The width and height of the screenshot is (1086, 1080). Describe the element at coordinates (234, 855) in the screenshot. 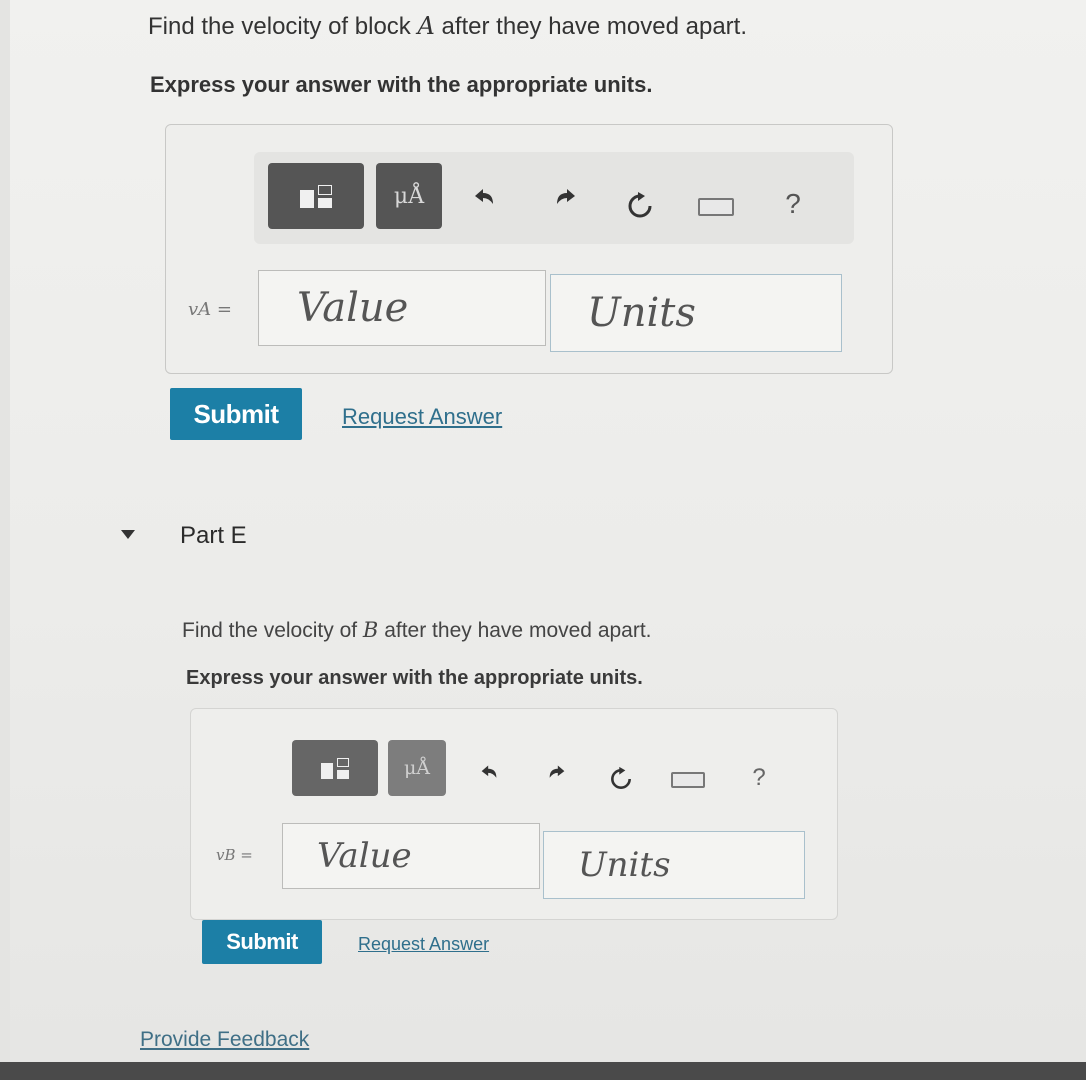

I see `part-e-variable-label: vB =` at that location.